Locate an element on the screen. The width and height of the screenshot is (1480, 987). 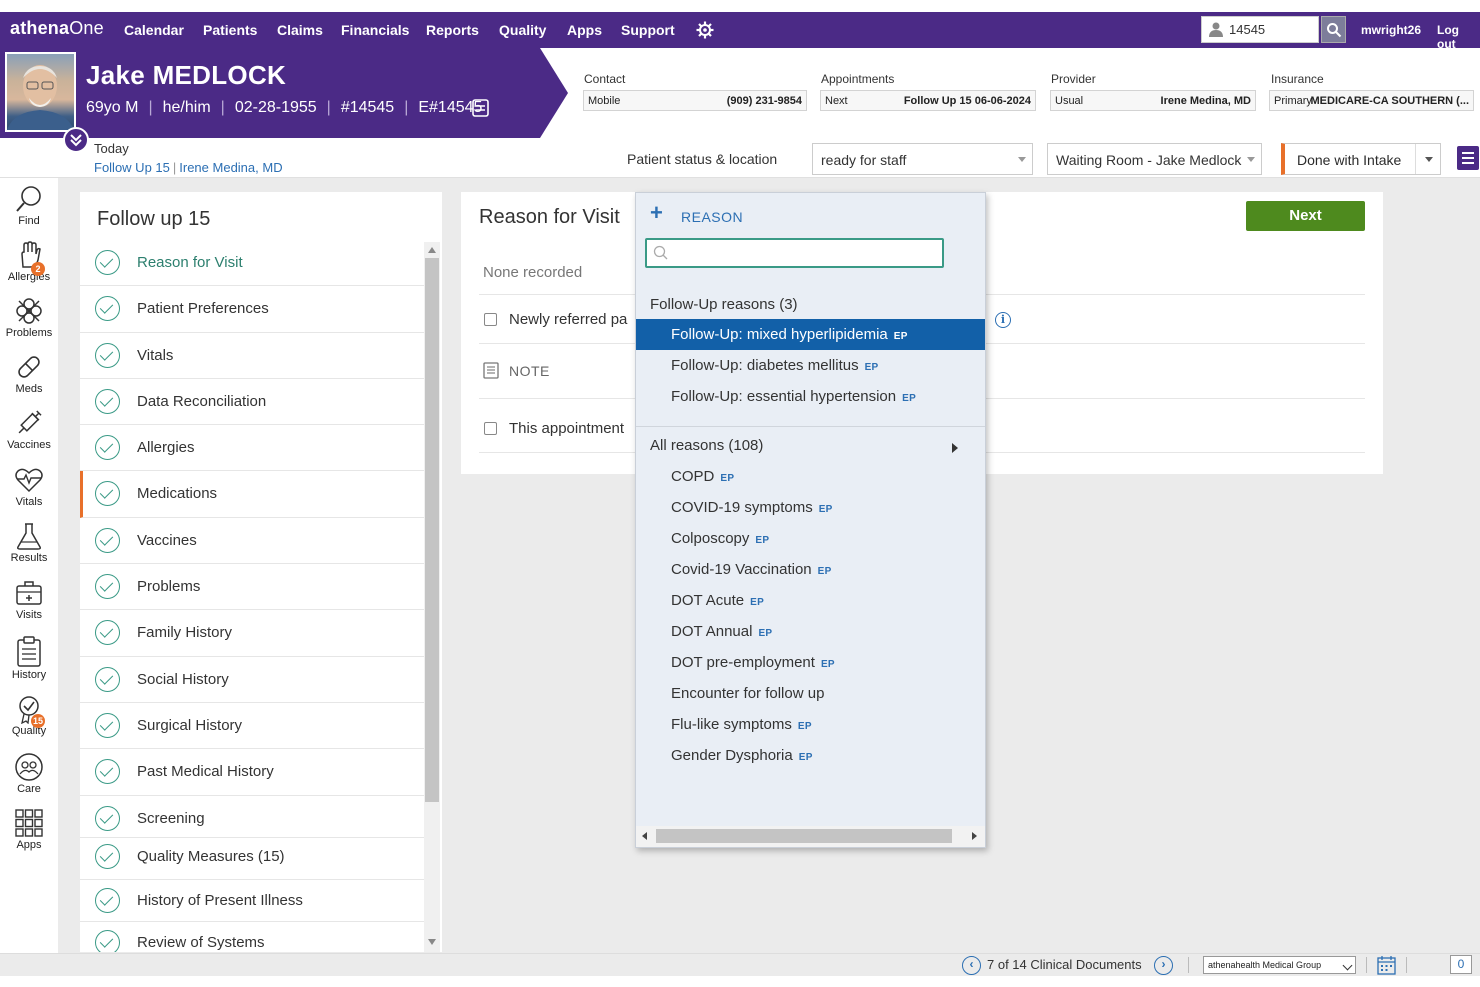
rail-care: Care is located at coordinates (29, 773).